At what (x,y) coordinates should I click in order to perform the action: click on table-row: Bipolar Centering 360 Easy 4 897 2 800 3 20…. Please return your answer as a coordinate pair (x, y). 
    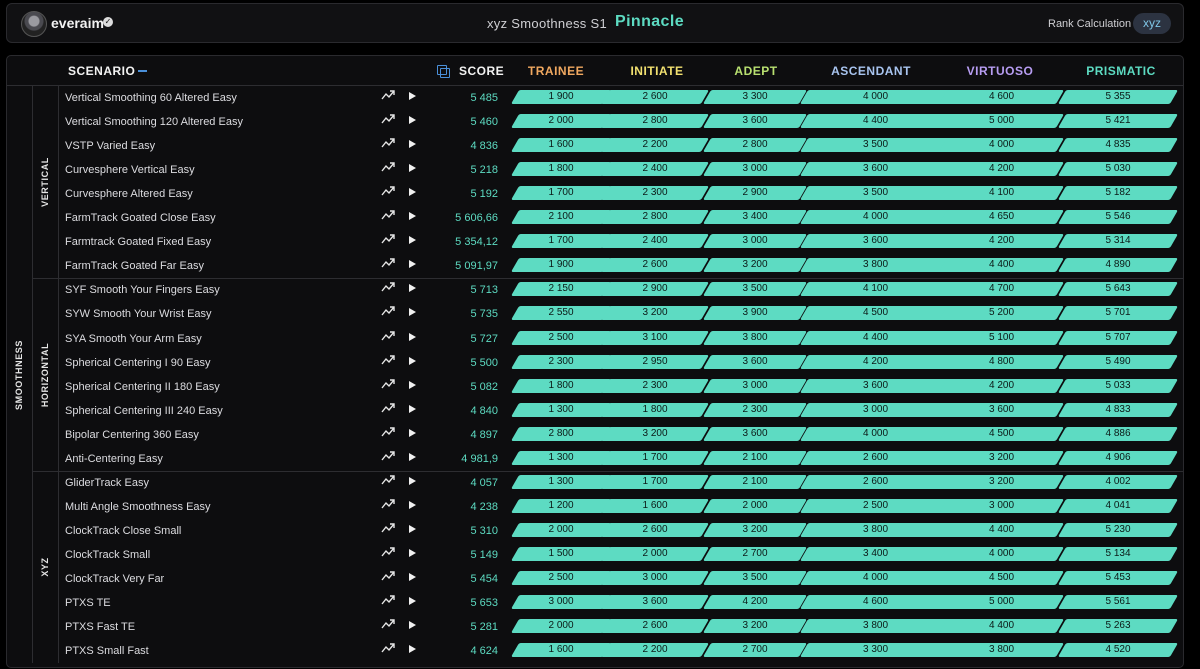
    Looking at the image, I should click on (595, 435).